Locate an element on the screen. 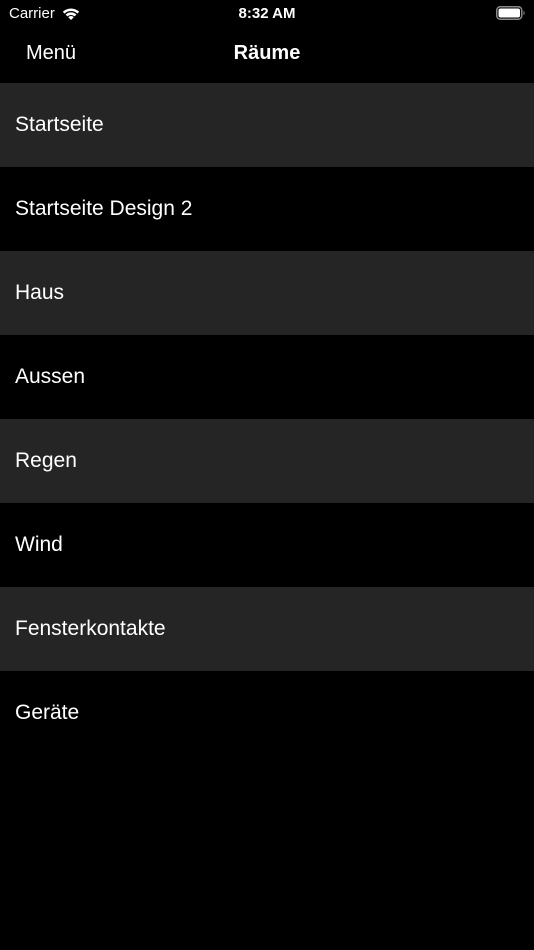 The image size is (534, 950). status-bar: Carrier 8:32 AM is located at coordinates (267, 14).